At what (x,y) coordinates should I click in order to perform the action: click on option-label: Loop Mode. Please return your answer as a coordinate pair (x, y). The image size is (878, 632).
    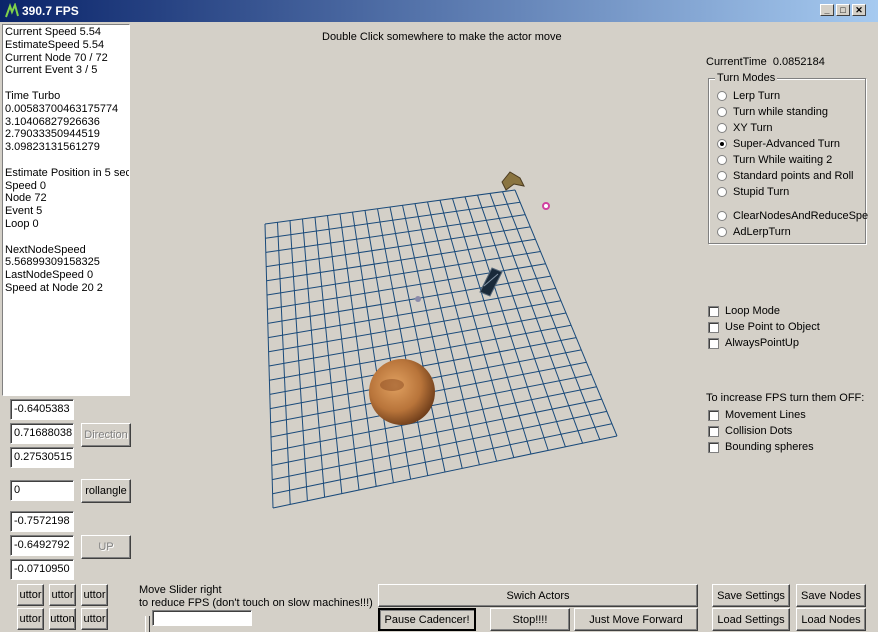
    Looking at the image, I should click on (753, 311).